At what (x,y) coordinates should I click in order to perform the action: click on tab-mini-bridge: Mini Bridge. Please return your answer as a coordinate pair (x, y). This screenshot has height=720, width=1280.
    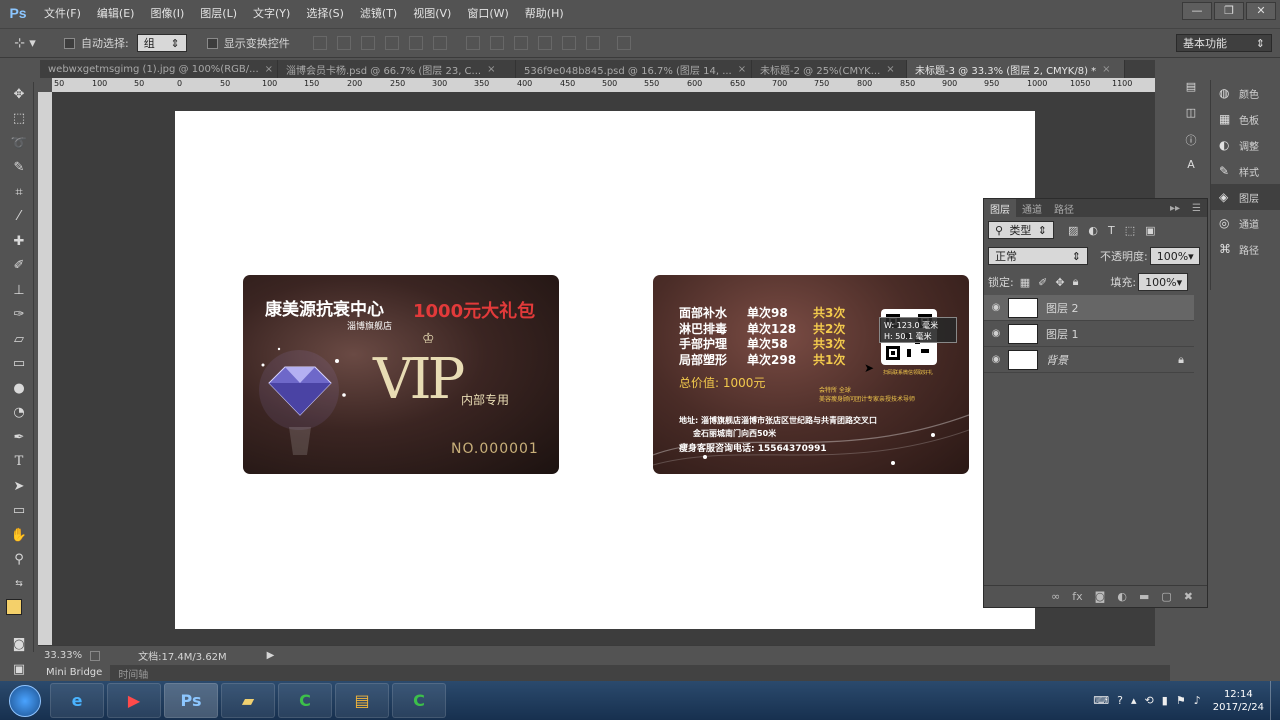
    Looking at the image, I should click on (74, 673).